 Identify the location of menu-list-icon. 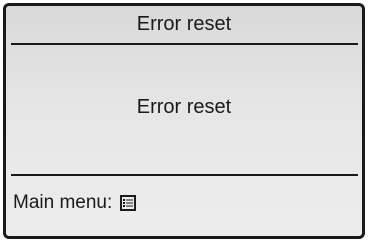
(128, 203).